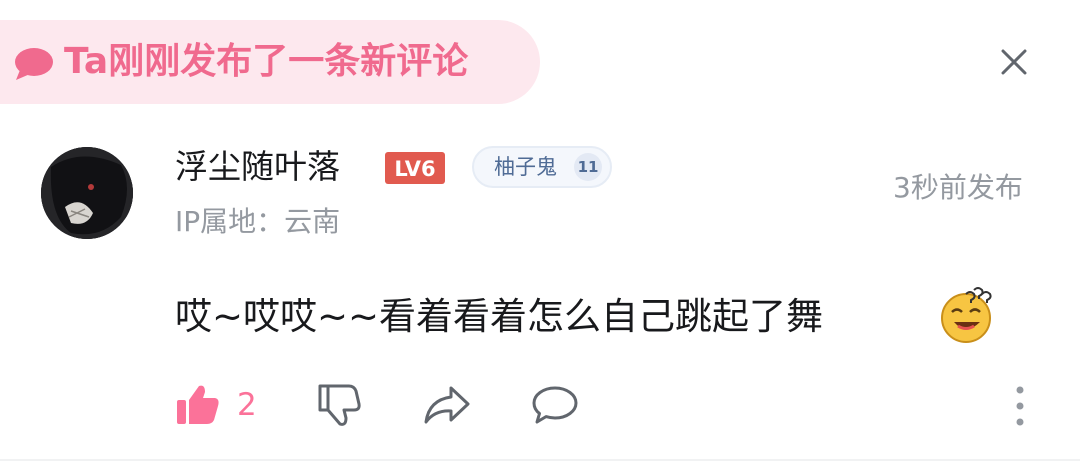 The width and height of the screenshot is (1080, 465). What do you see at coordinates (198, 405) in the screenshot?
I see `thumbs-up-icon` at bounding box center [198, 405].